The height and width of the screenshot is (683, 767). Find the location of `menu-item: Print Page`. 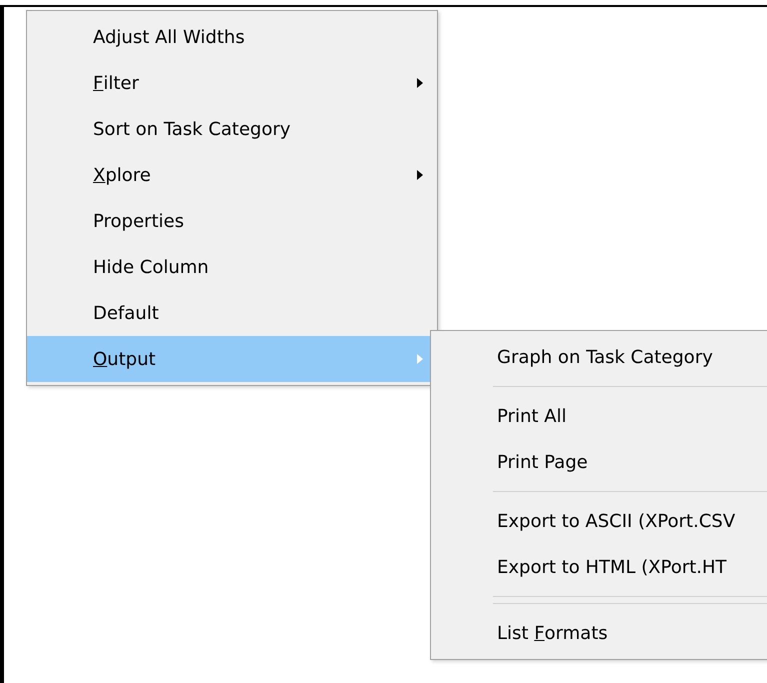

menu-item: Print Page is located at coordinates (599, 462).